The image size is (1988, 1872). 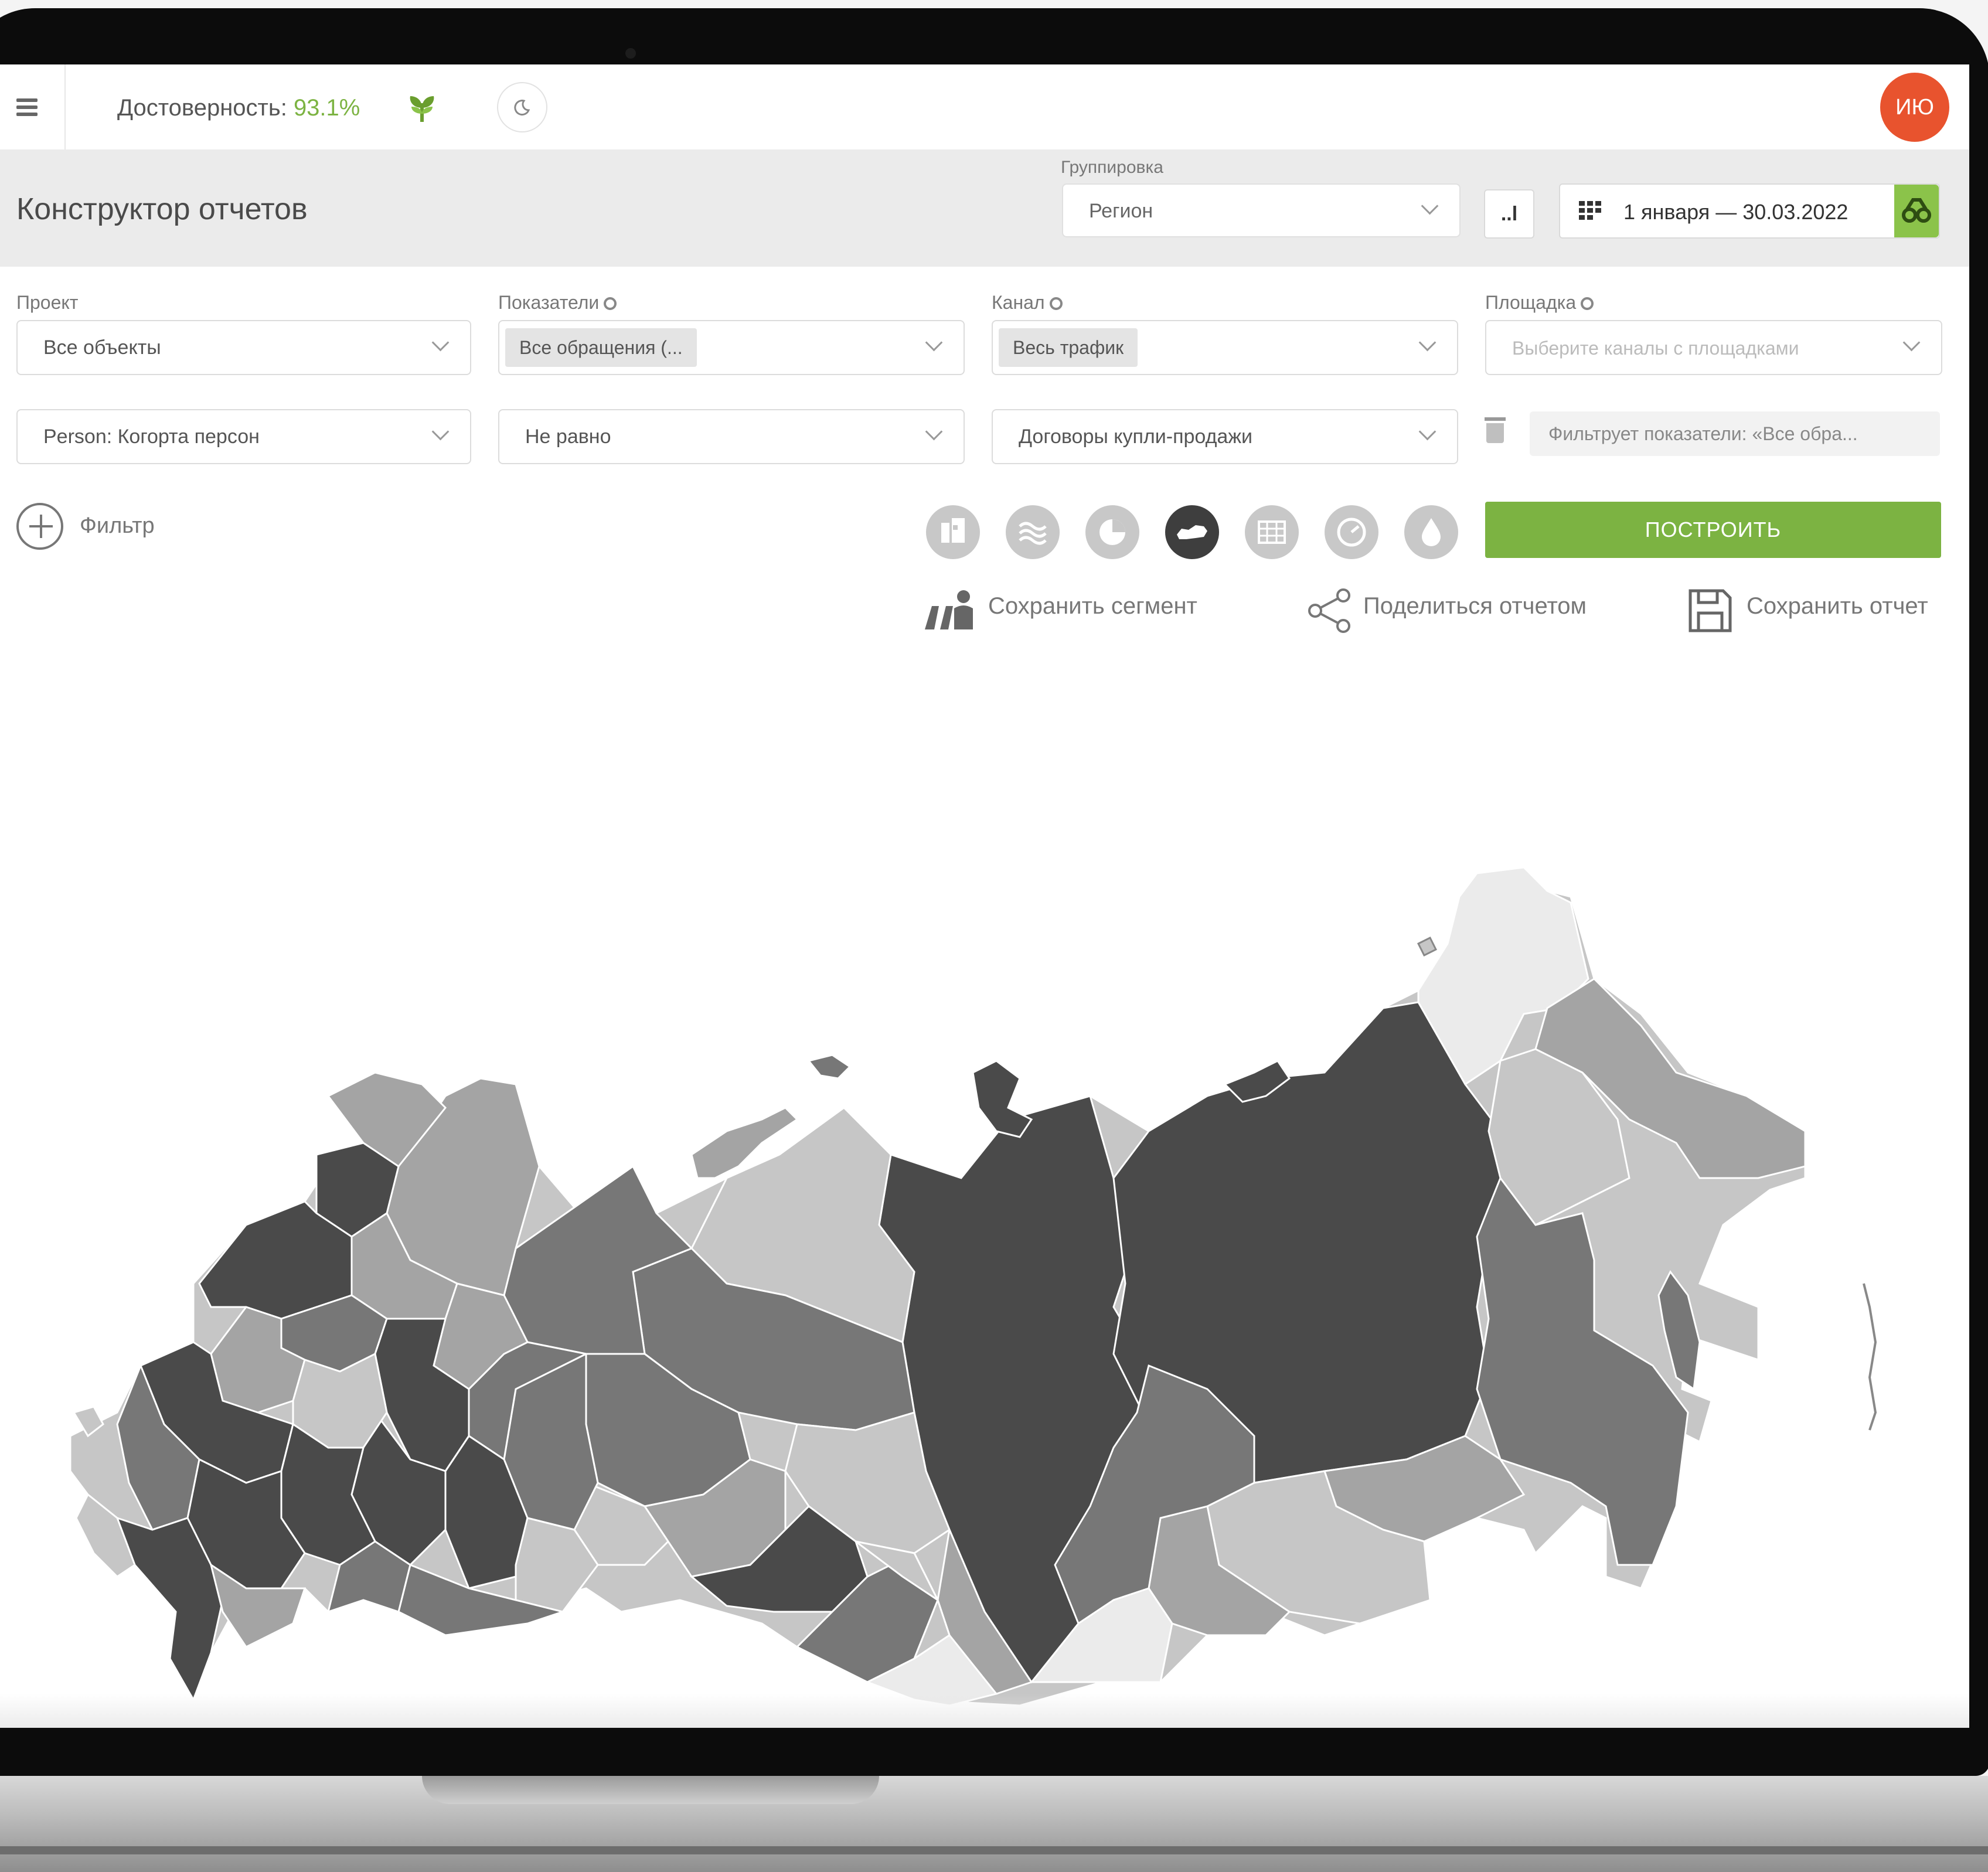 I want to click on filter-operator-select: Не равно, so click(x=732, y=436).